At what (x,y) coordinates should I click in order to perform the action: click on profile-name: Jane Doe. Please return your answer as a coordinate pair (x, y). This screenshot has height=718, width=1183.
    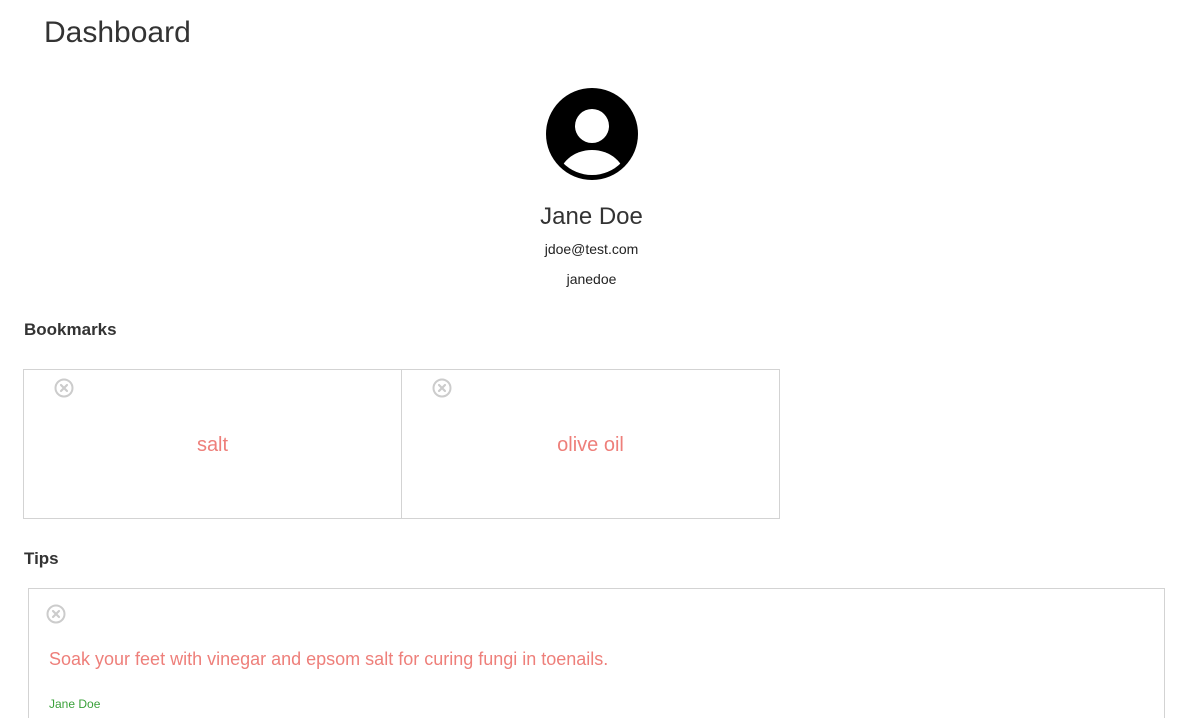
    Looking at the image, I should click on (591, 216).